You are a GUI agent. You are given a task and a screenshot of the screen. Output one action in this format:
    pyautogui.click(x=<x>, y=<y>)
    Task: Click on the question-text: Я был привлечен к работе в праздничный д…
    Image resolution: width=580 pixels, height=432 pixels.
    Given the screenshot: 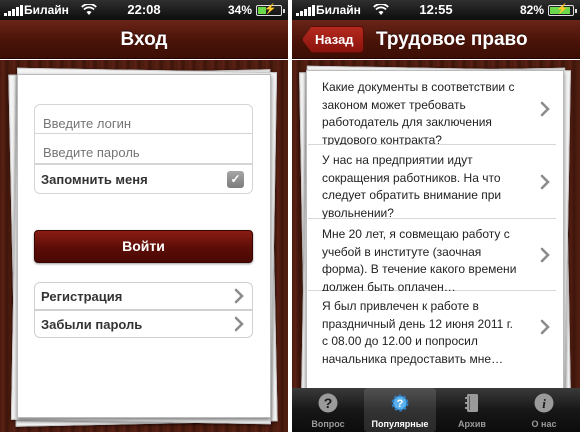 What is the action you would take?
    pyautogui.click(x=417, y=332)
    